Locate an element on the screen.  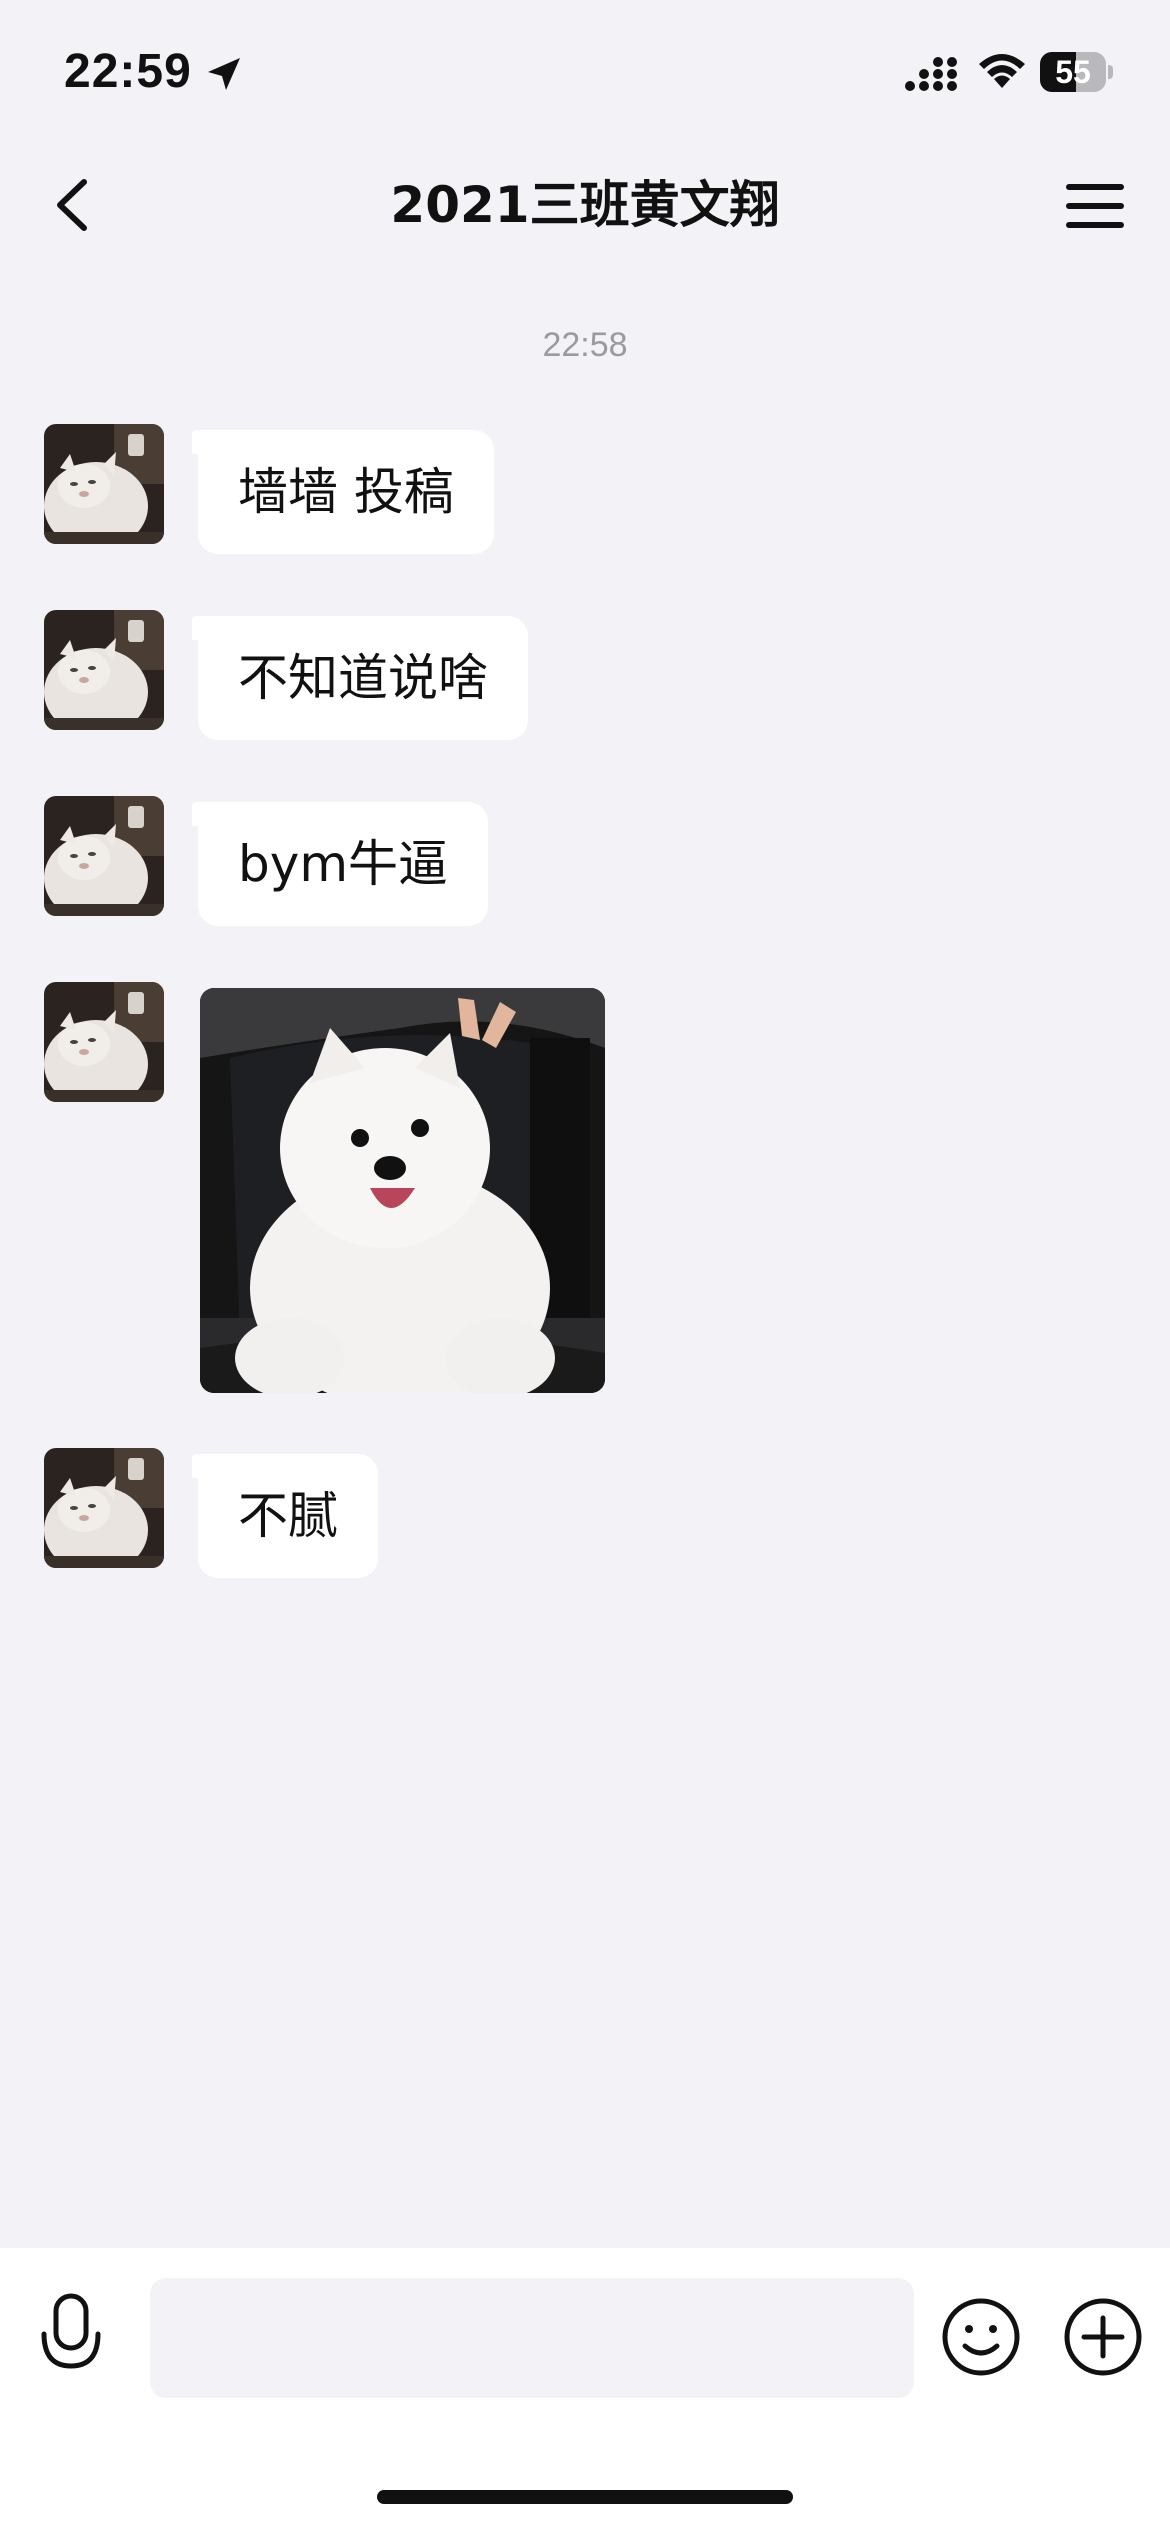
message-text: 墙墙 投稿 is located at coordinates (346, 492).